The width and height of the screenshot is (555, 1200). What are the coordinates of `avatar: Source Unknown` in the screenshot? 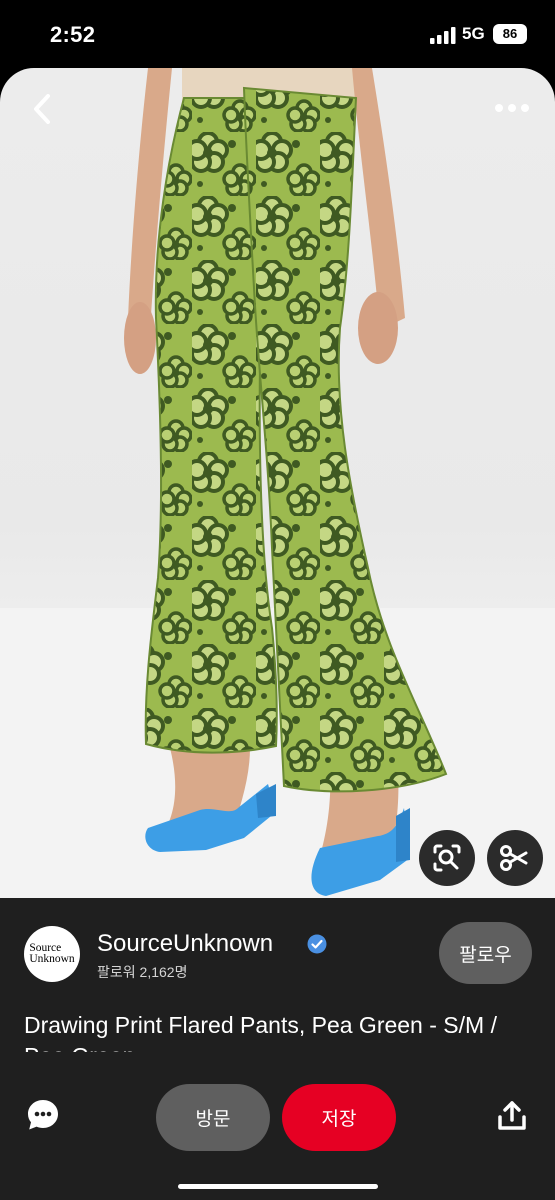 It's located at (52, 954).